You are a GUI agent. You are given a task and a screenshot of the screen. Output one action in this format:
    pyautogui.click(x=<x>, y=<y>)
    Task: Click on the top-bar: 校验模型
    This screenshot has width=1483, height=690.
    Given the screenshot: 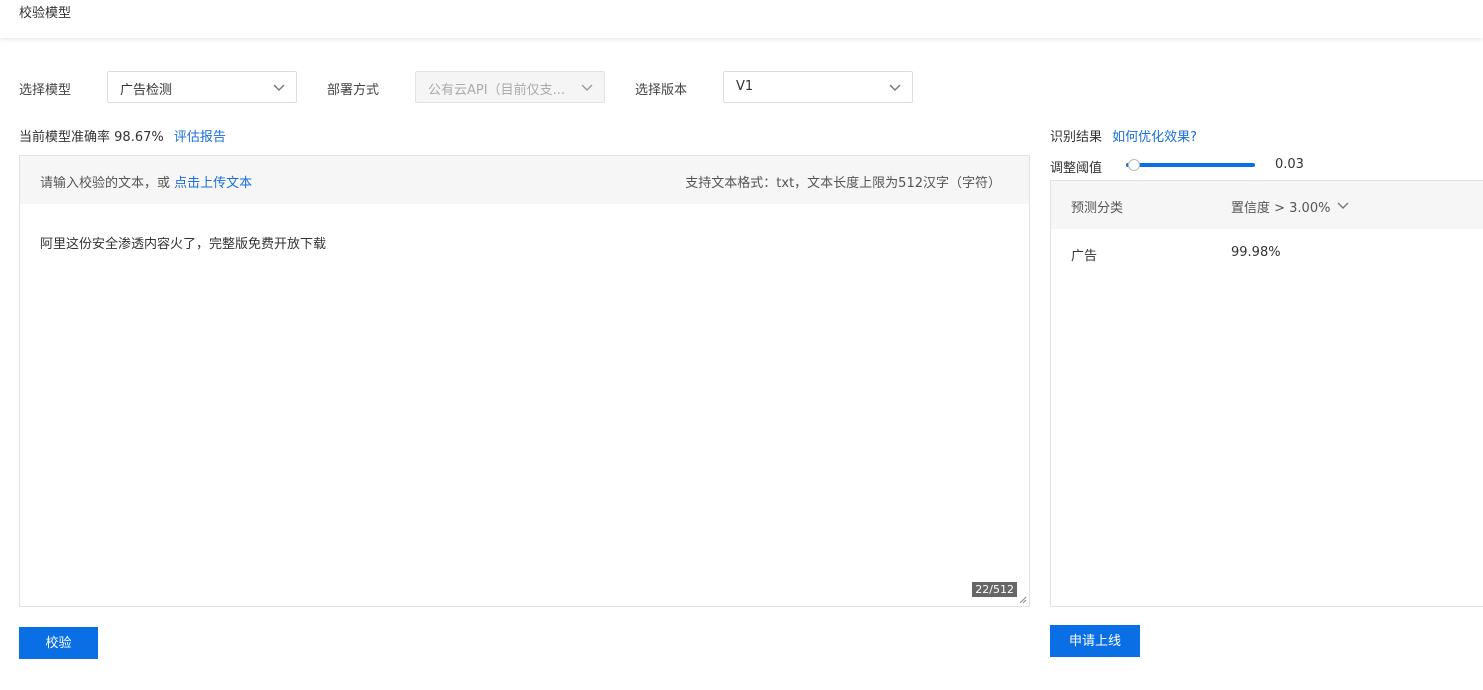 What is the action you would take?
    pyautogui.click(x=741, y=19)
    